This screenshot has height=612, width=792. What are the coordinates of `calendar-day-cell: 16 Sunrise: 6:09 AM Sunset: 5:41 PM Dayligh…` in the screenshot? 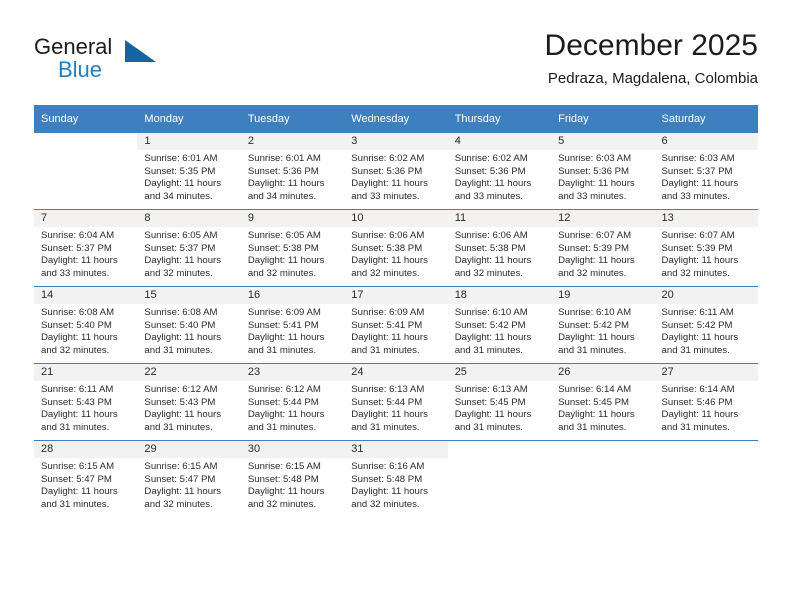 It's located at (292, 325).